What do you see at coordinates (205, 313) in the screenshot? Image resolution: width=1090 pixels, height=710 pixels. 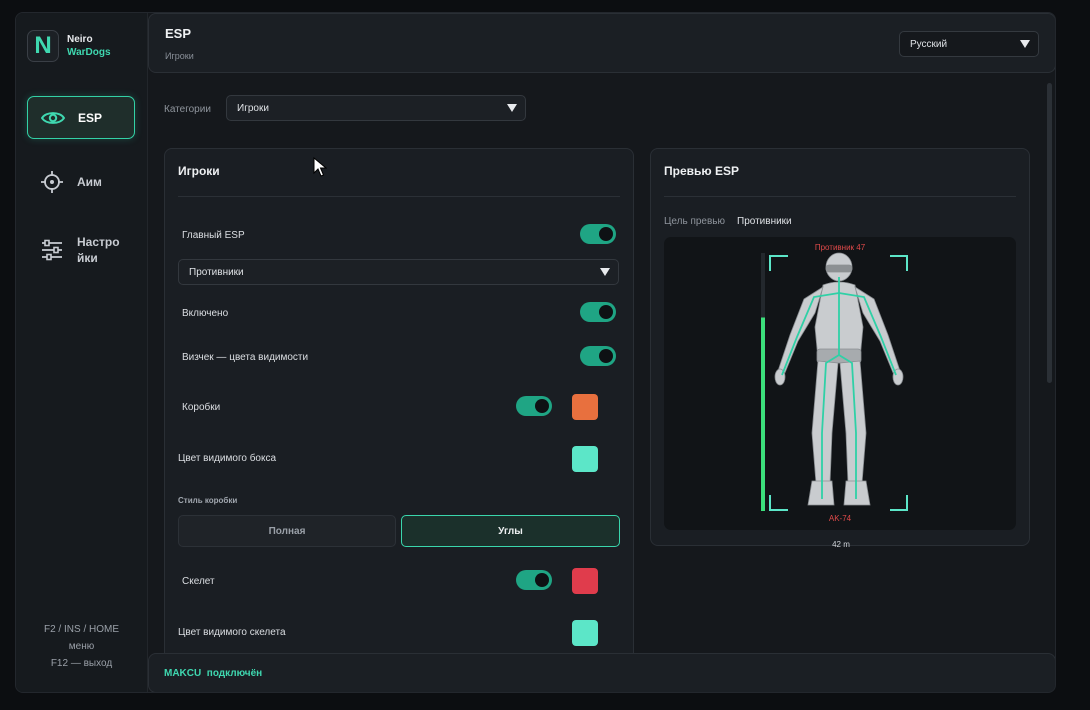 I see `enabled-label: Включено` at bounding box center [205, 313].